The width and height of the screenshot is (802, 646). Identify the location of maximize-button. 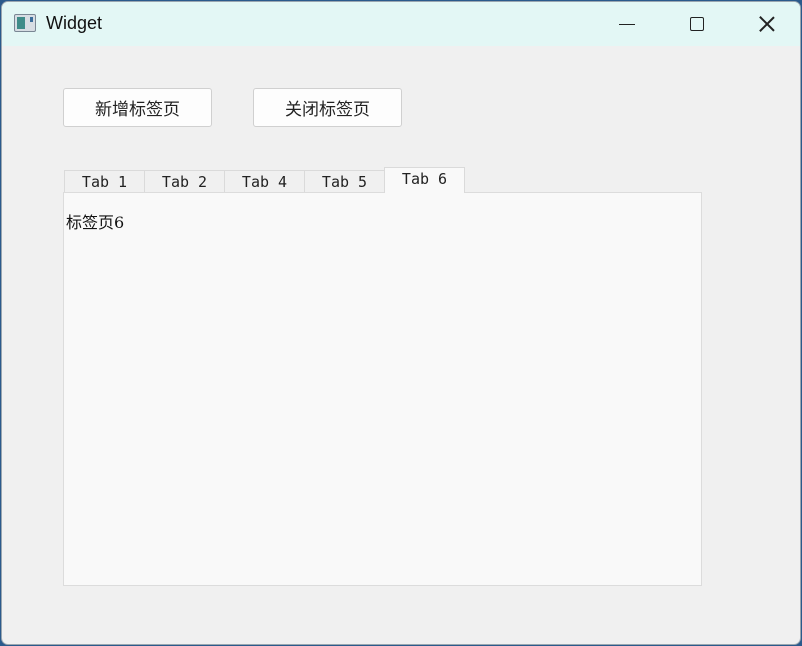
(697, 24).